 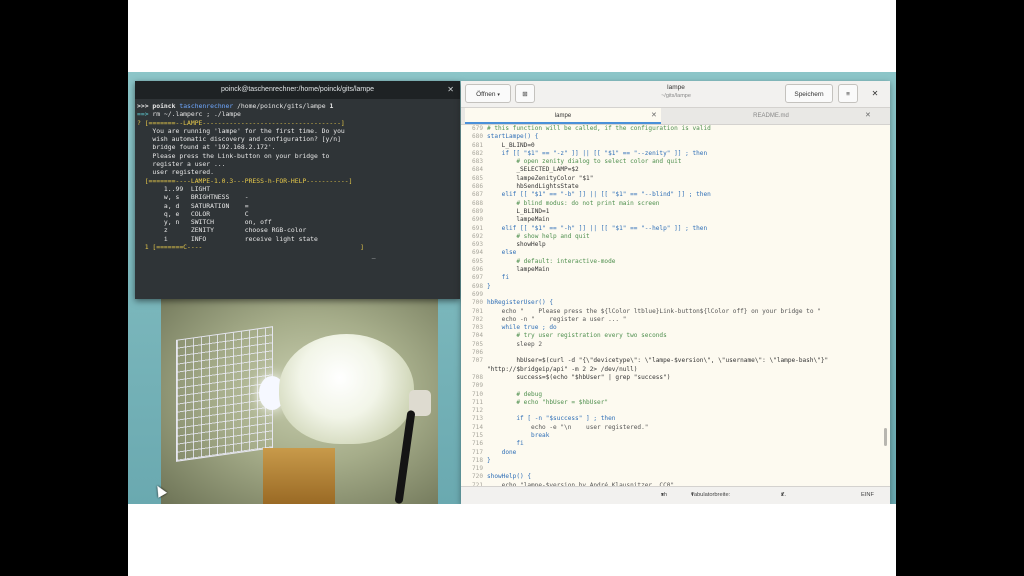 I want to click on line-number: 689, so click(x=477, y=211).